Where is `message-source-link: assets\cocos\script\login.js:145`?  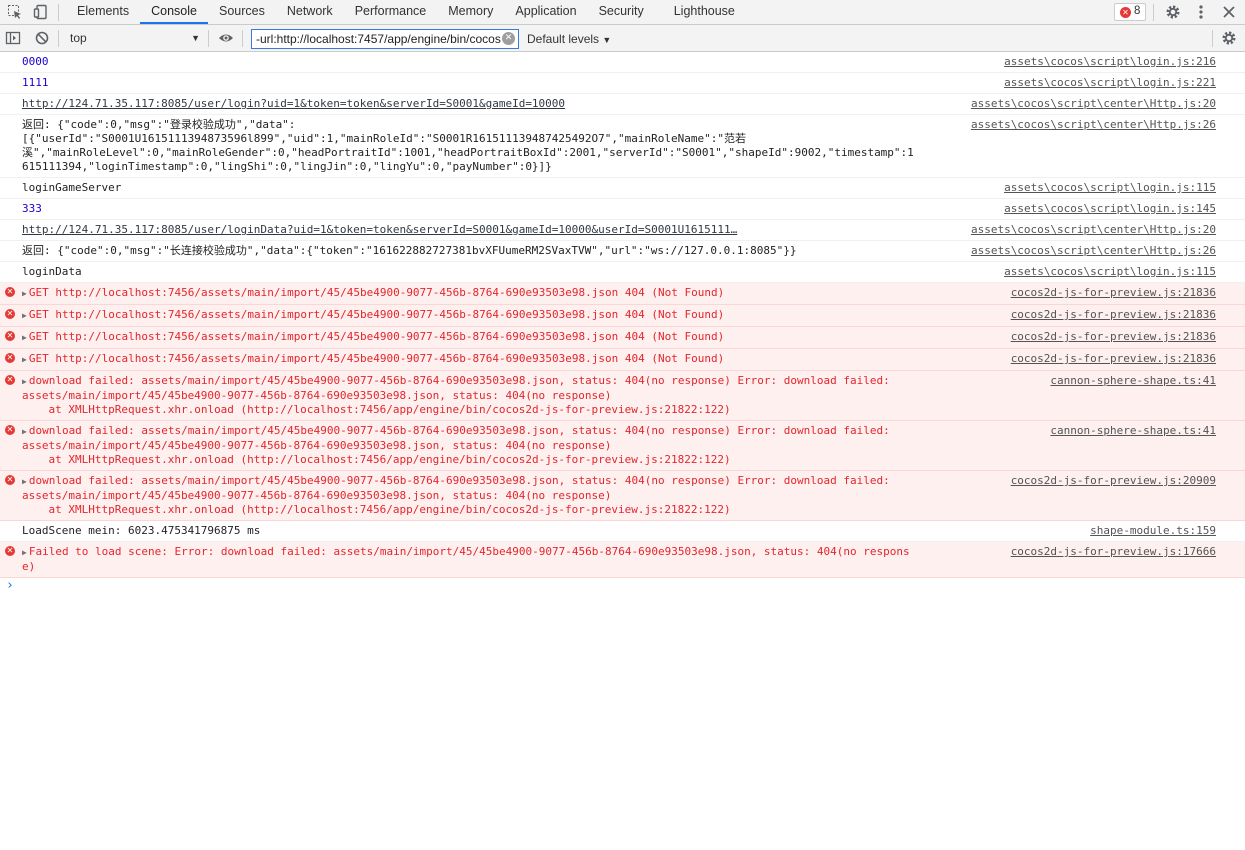
message-source-link: assets\cocos\script\login.js:145 is located at coordinates (1110, 209).